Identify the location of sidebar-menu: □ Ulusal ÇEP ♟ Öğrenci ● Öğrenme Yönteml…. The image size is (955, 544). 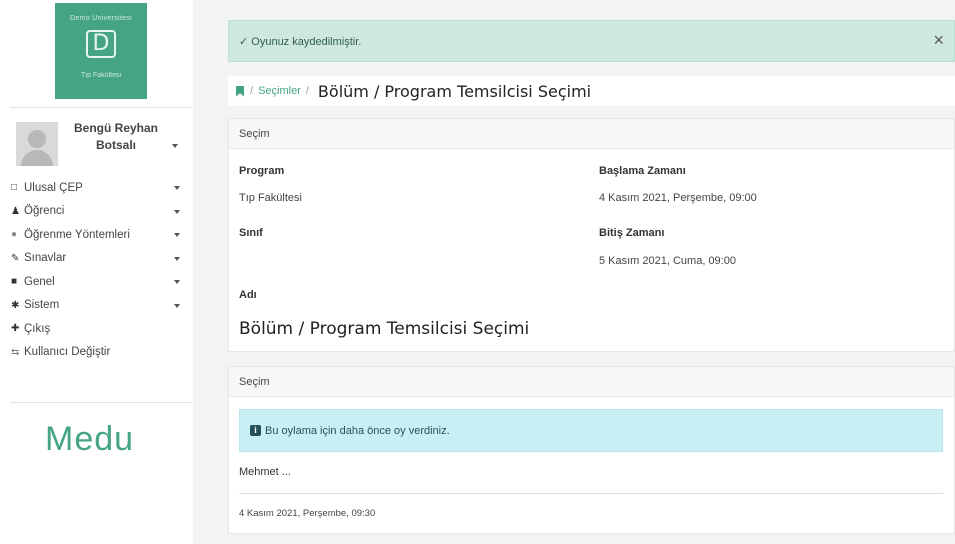
(98, 270).